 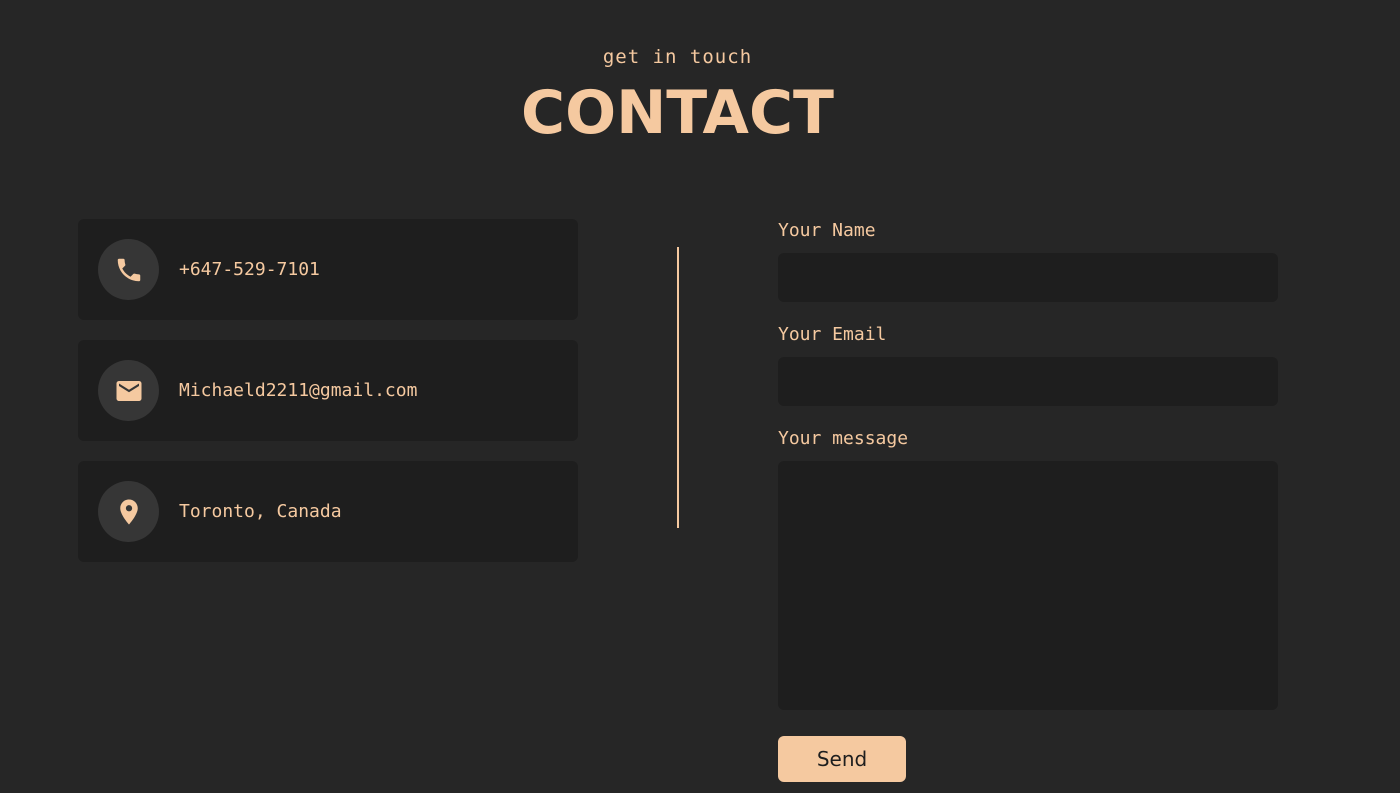 I want to click on location-icon-circle, so click(x=128, y=511).